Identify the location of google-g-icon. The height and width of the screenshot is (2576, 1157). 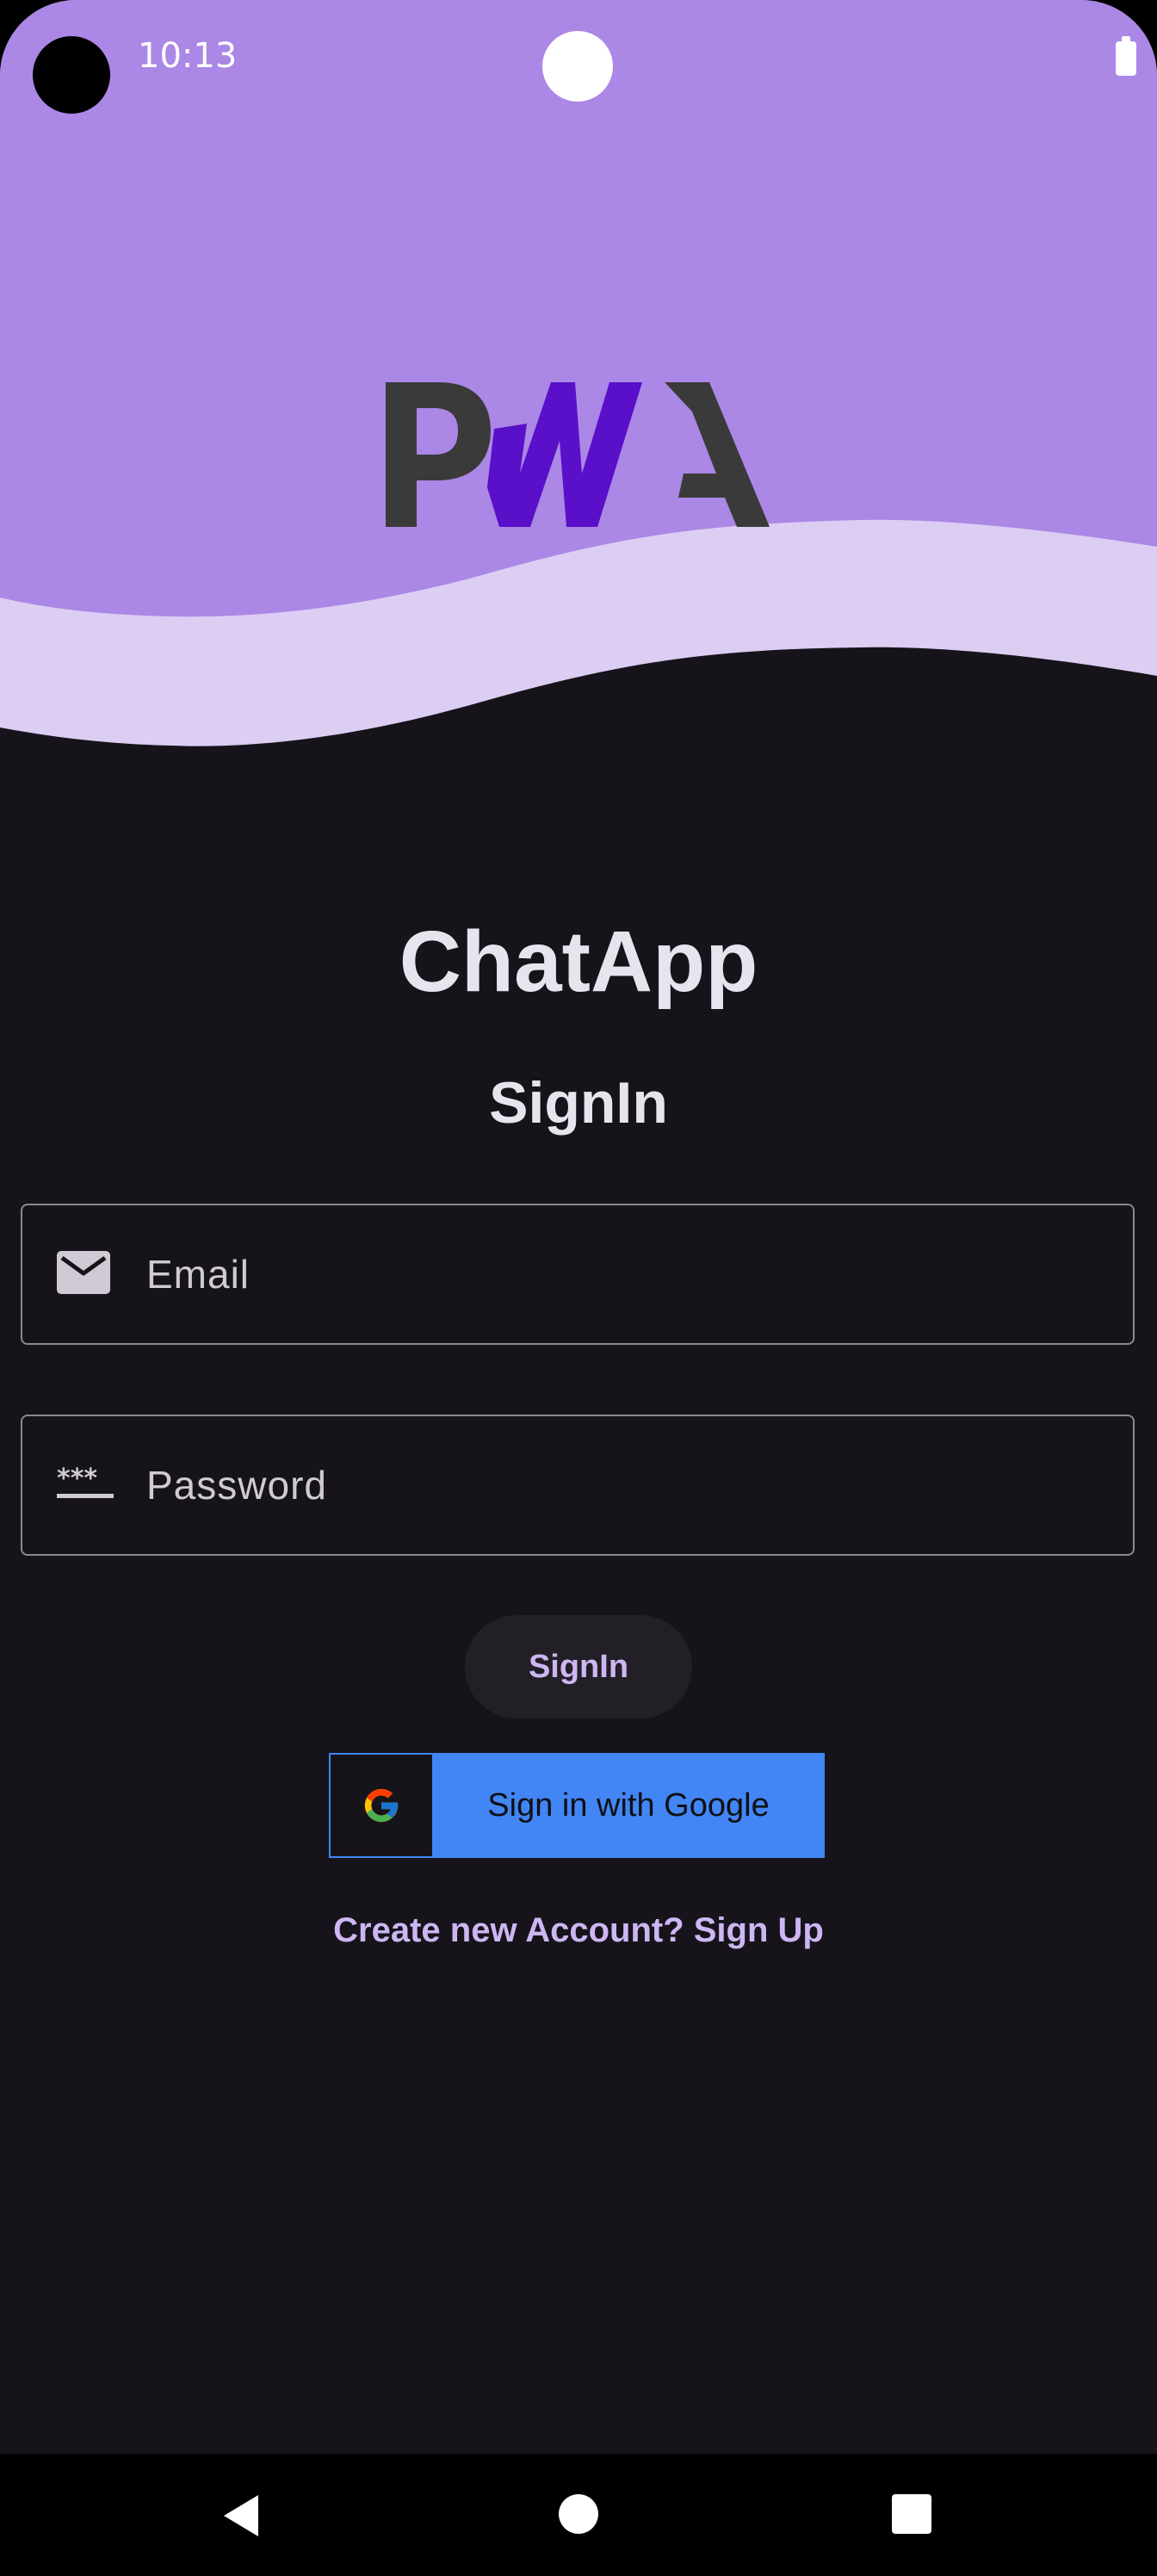
(382, 1806).